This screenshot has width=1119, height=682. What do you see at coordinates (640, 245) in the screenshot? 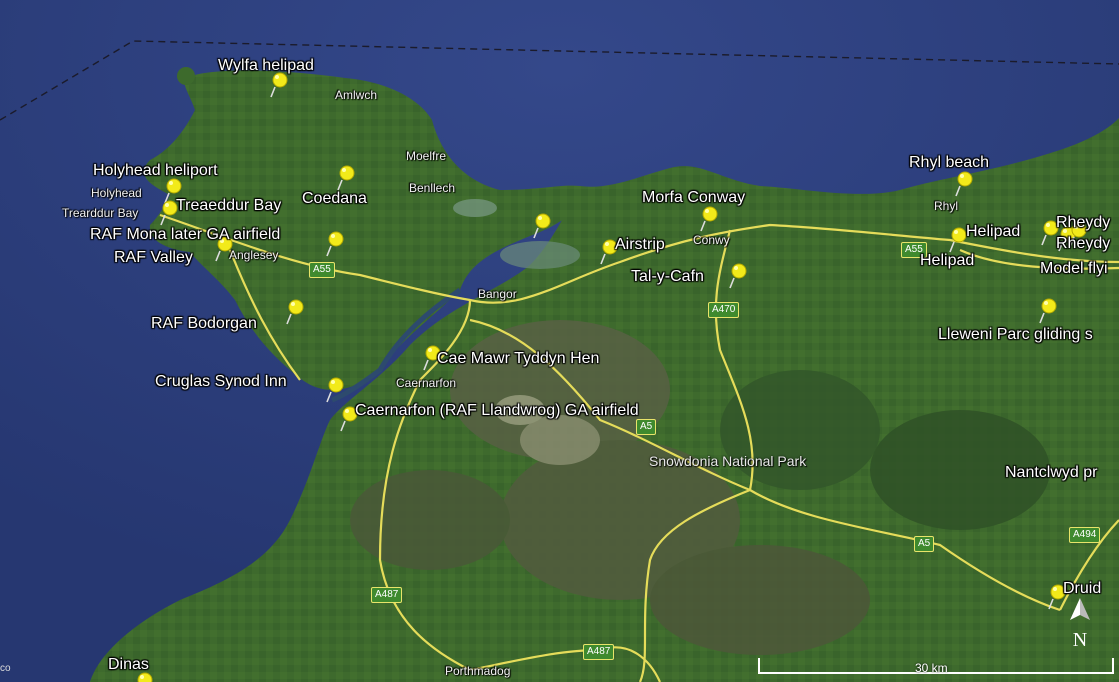
I see `placemark-label: Airstrip` at bounding box center [640, 245].